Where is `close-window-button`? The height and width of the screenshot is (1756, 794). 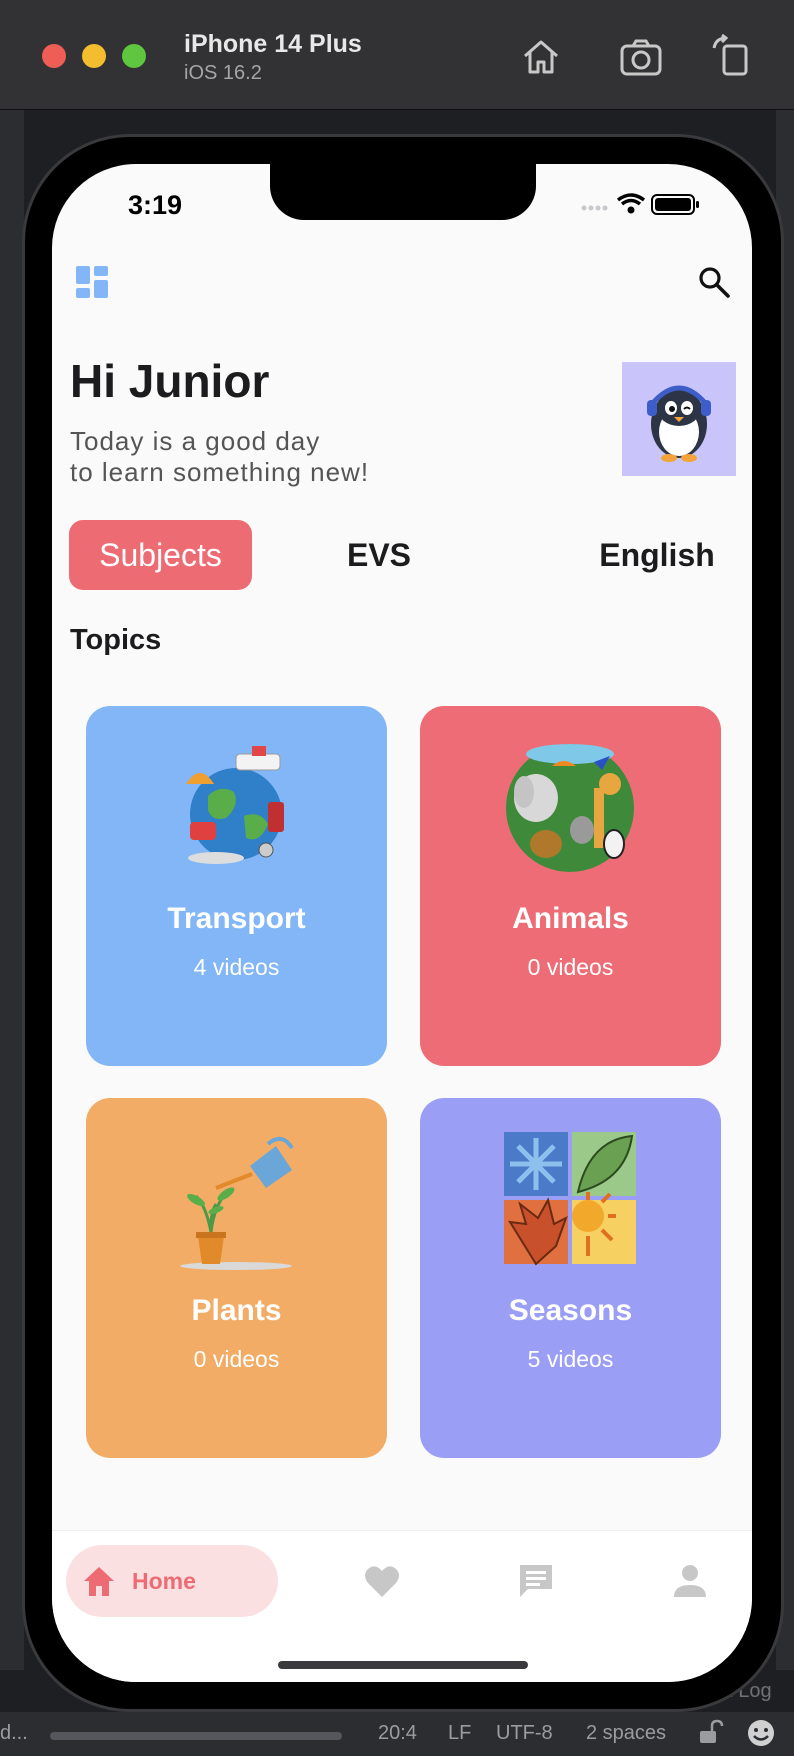
close-window-button is located at coordinates (54, 56).